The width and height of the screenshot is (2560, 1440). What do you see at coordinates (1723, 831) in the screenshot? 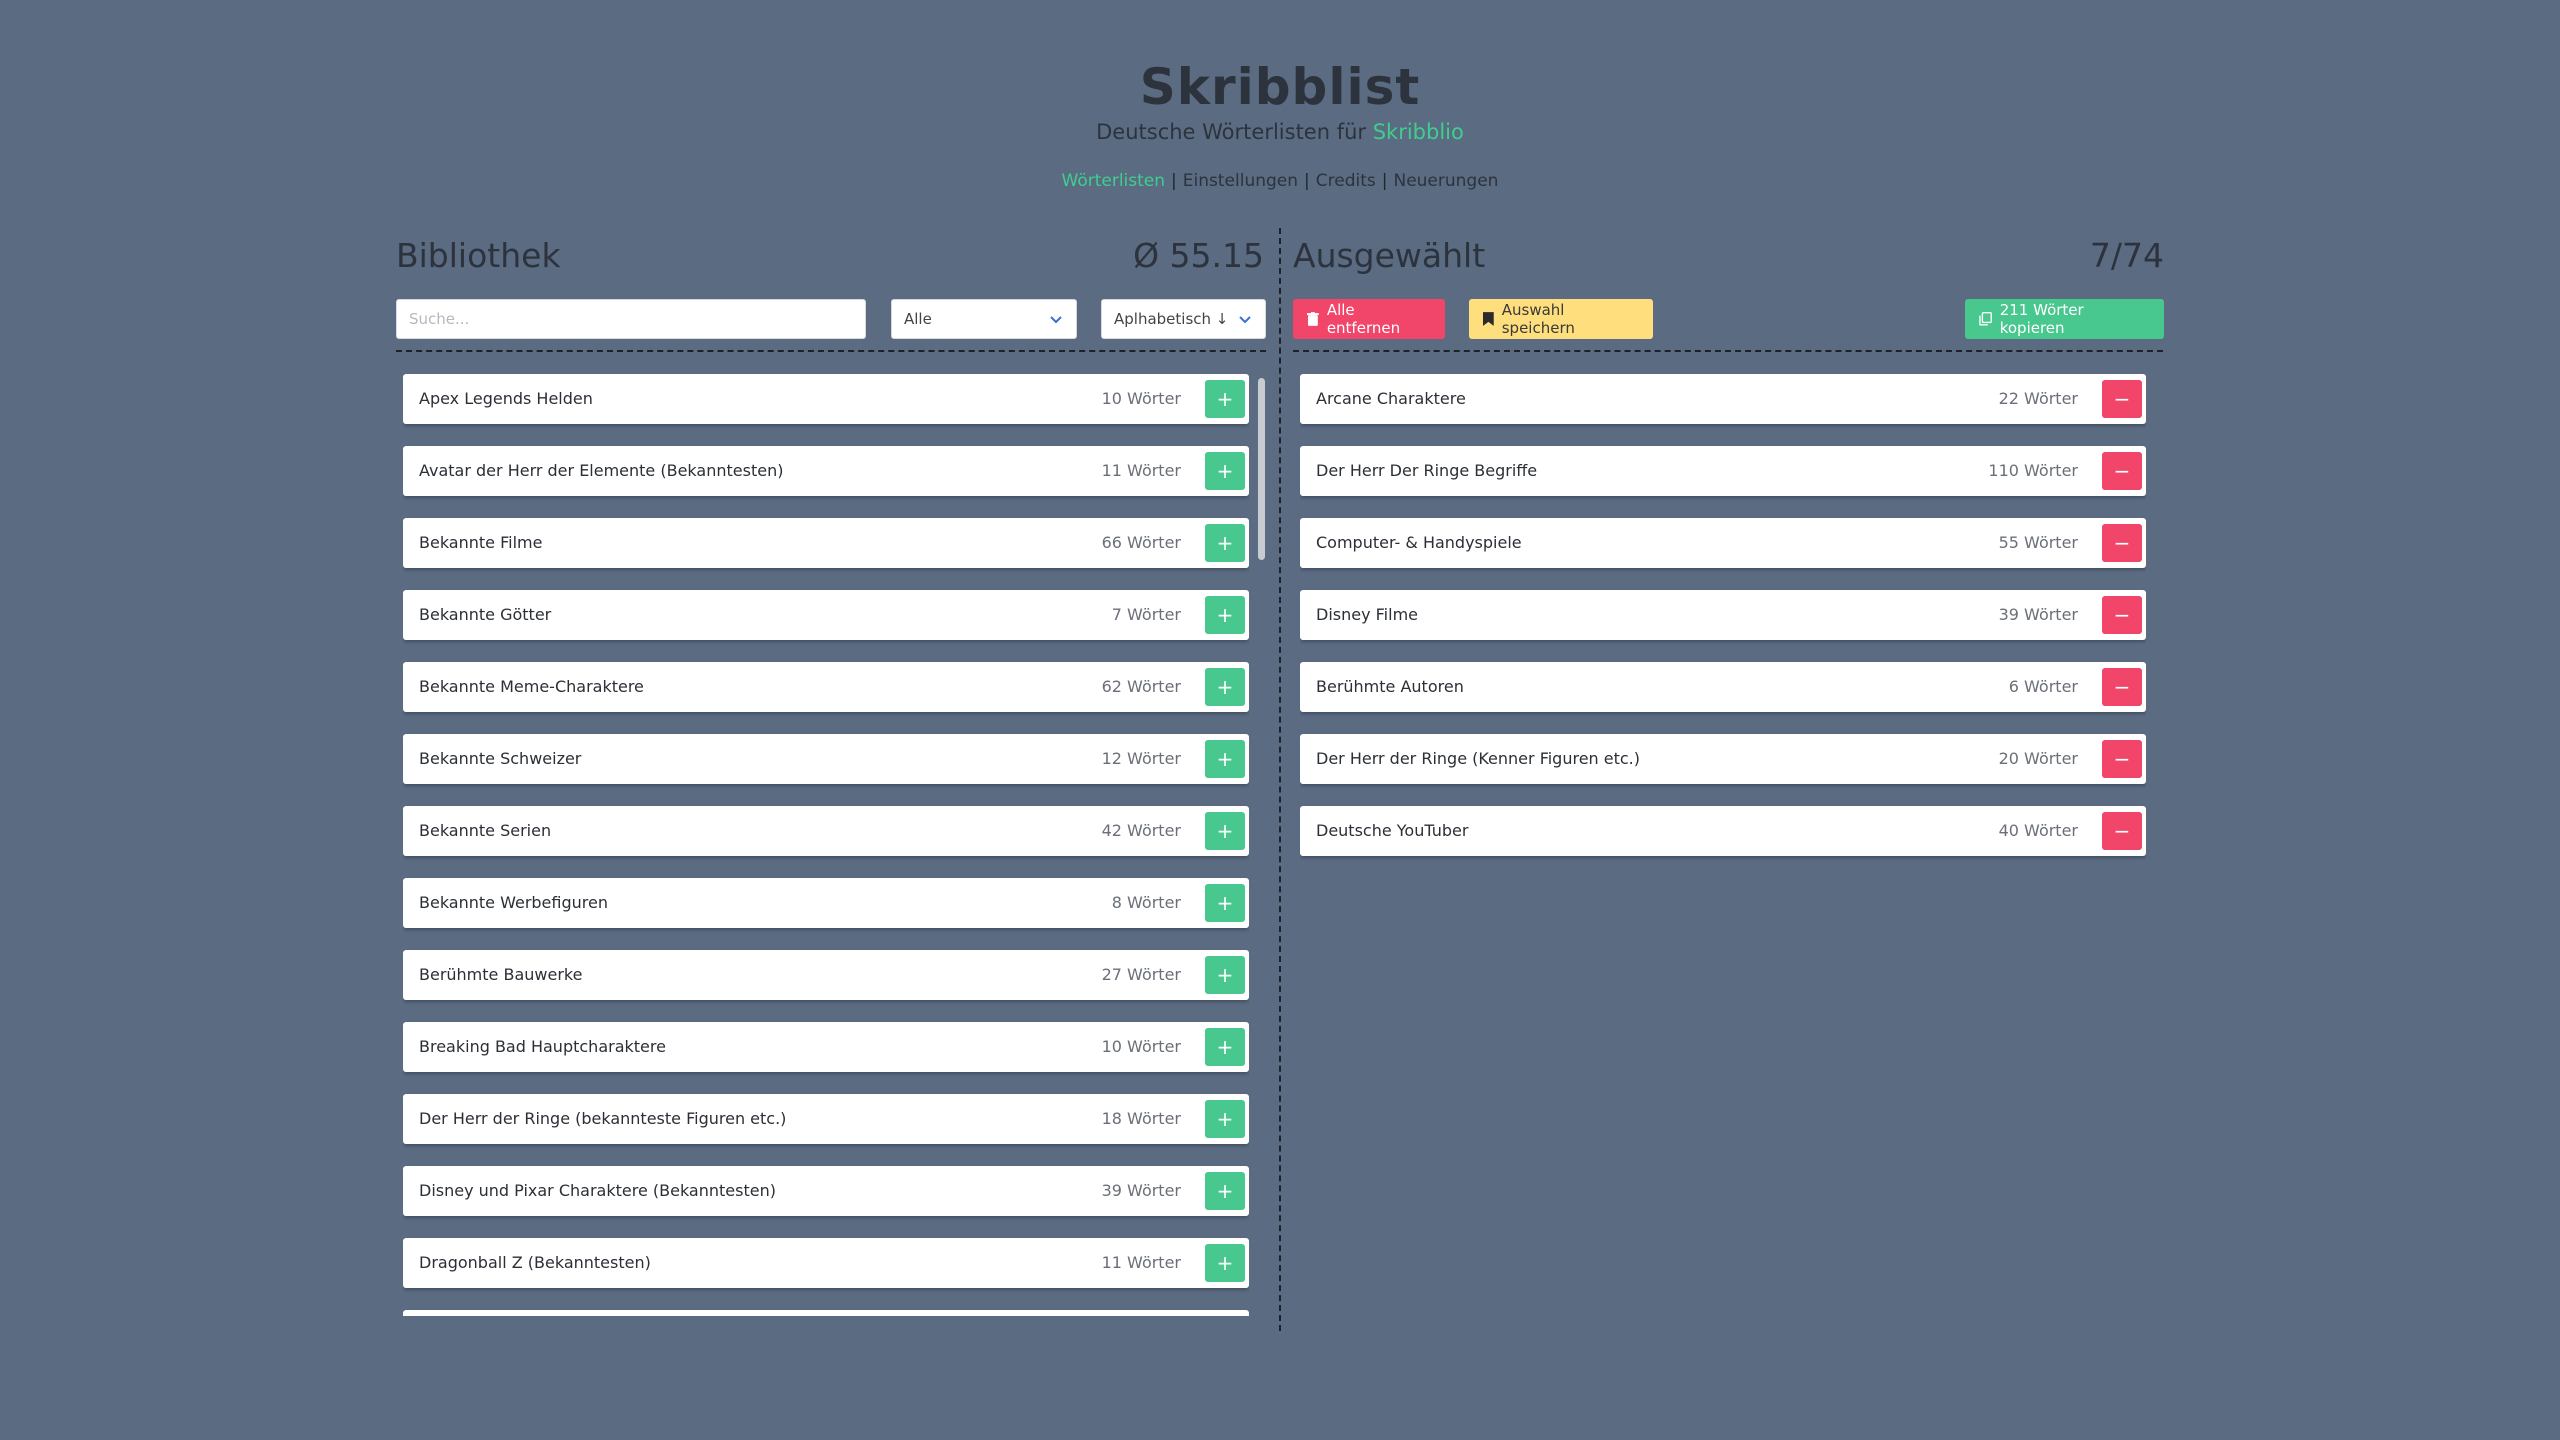
I see `list-item: Deutsche YouTuber 40 Wörter −` at bounding box center [1723, 831].